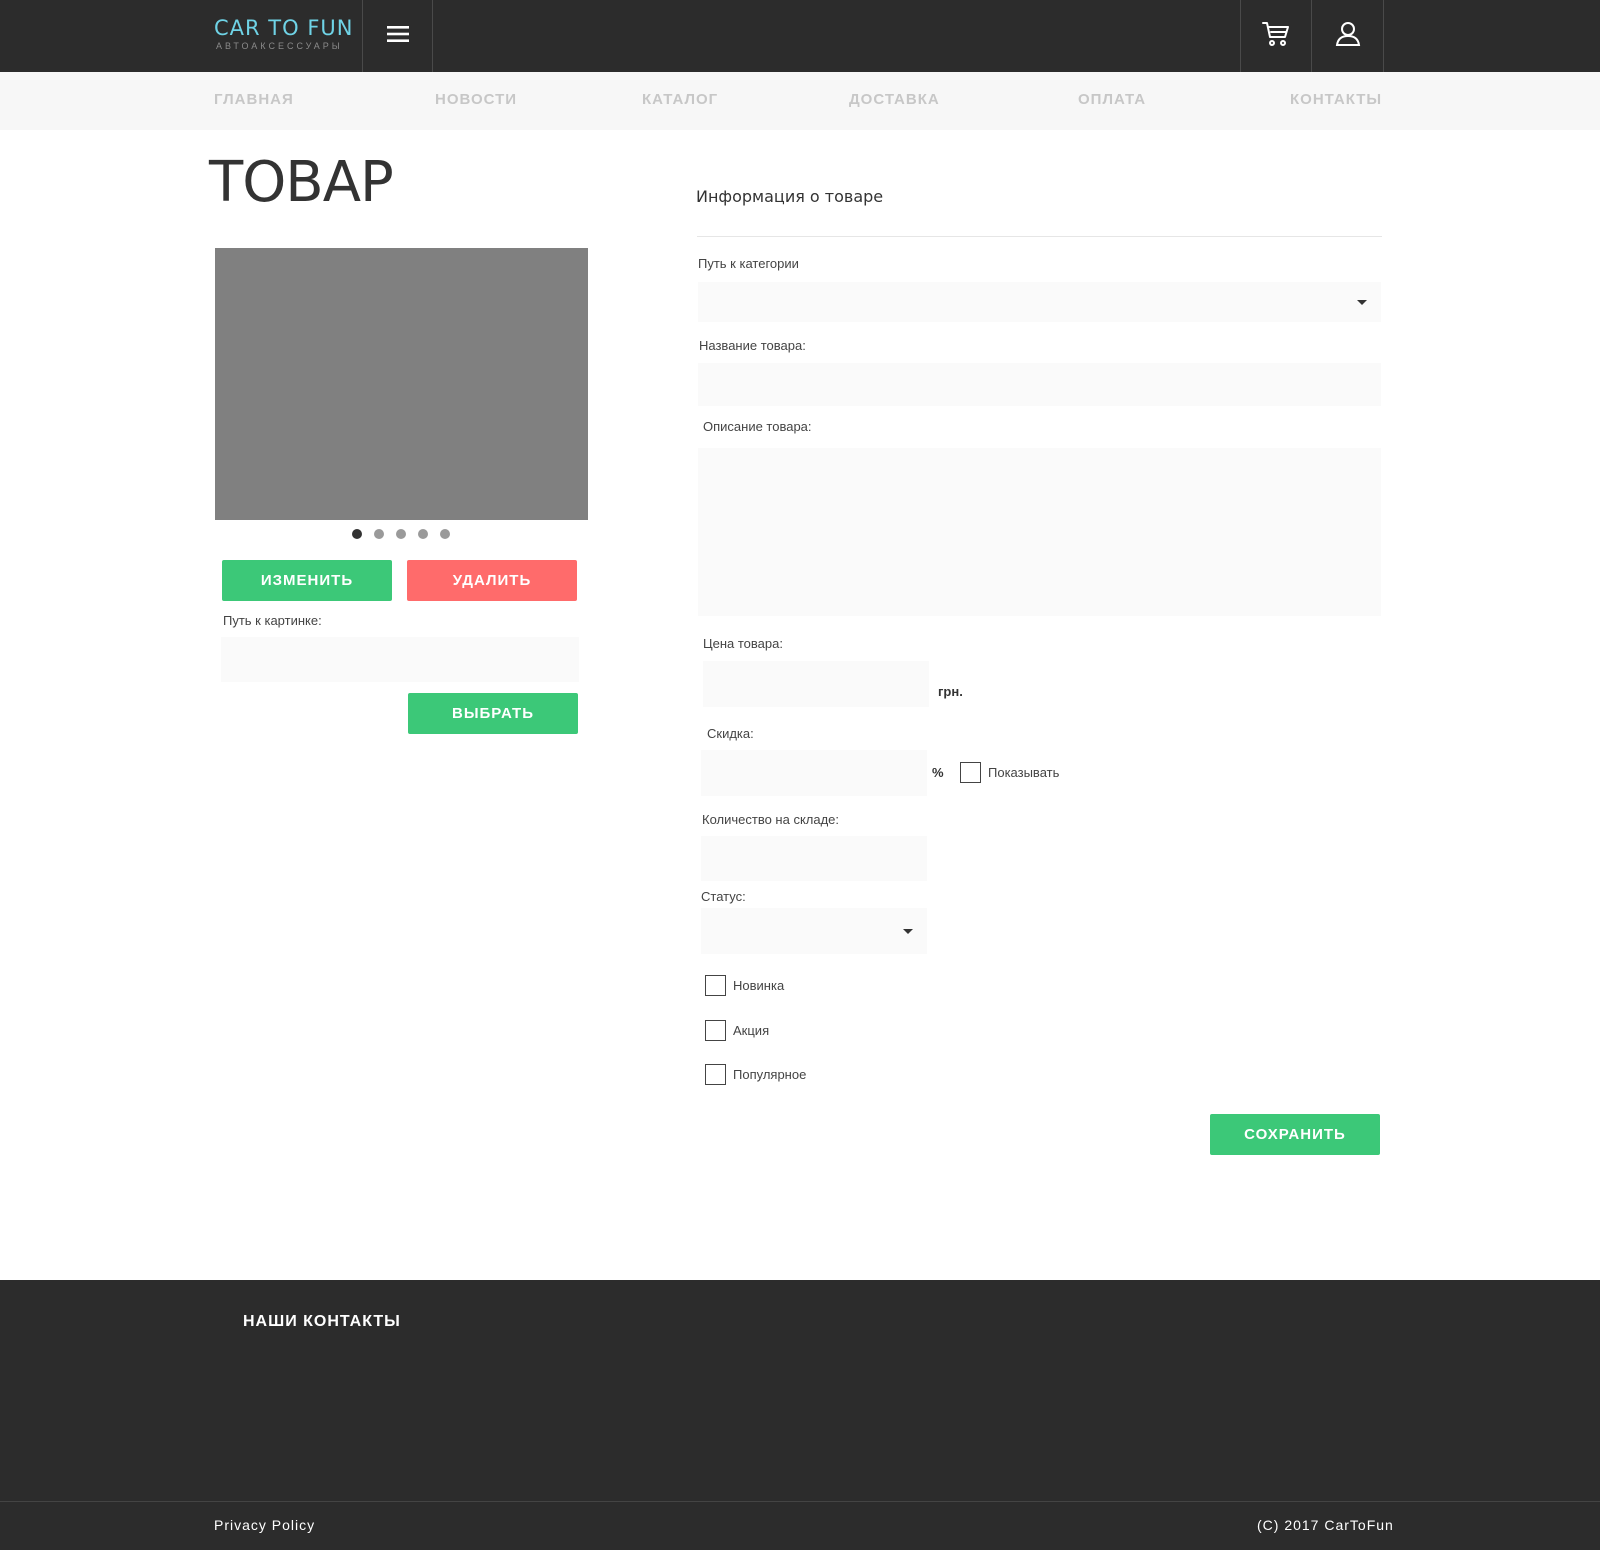 The width and height of the screenshot is (1600, 1550). Describe the element at coordinates (816, 684) in the screenshot. I see `price-input` at that location.